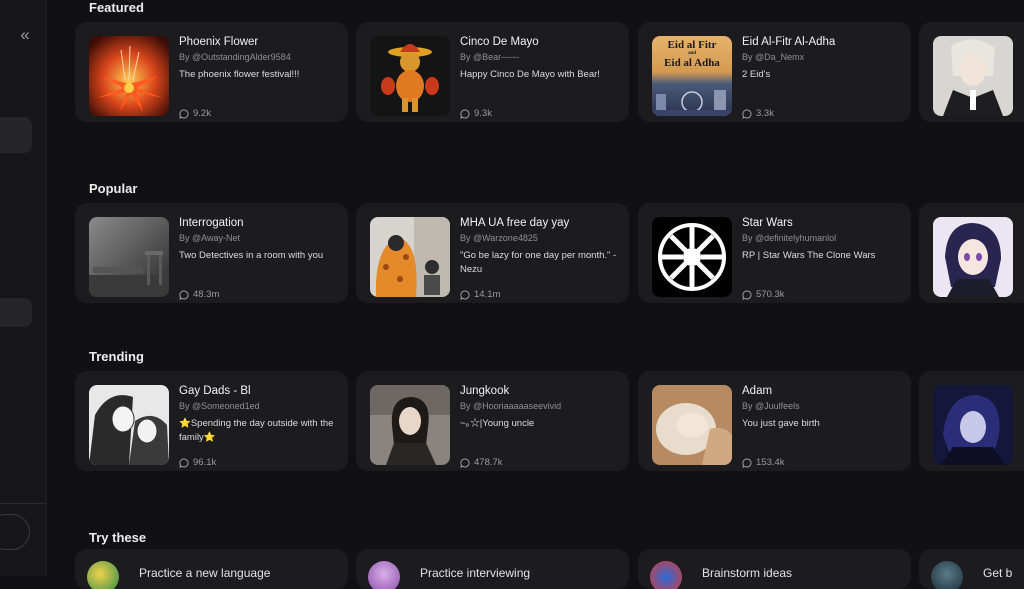  What do you see at coordinates (209, 238) in the screenshot?
I see `card-author: By @Away-Net` at bounding box center [209, 238].